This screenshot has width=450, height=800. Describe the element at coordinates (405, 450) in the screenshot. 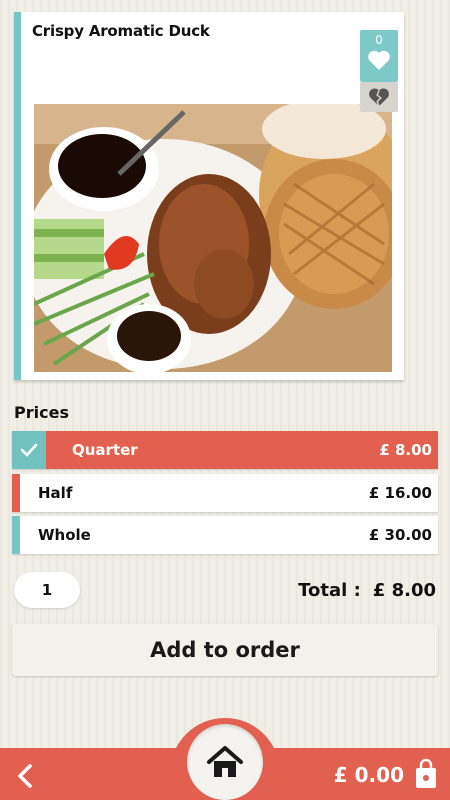

I see `price-option-price: £ 8.00` at that location.